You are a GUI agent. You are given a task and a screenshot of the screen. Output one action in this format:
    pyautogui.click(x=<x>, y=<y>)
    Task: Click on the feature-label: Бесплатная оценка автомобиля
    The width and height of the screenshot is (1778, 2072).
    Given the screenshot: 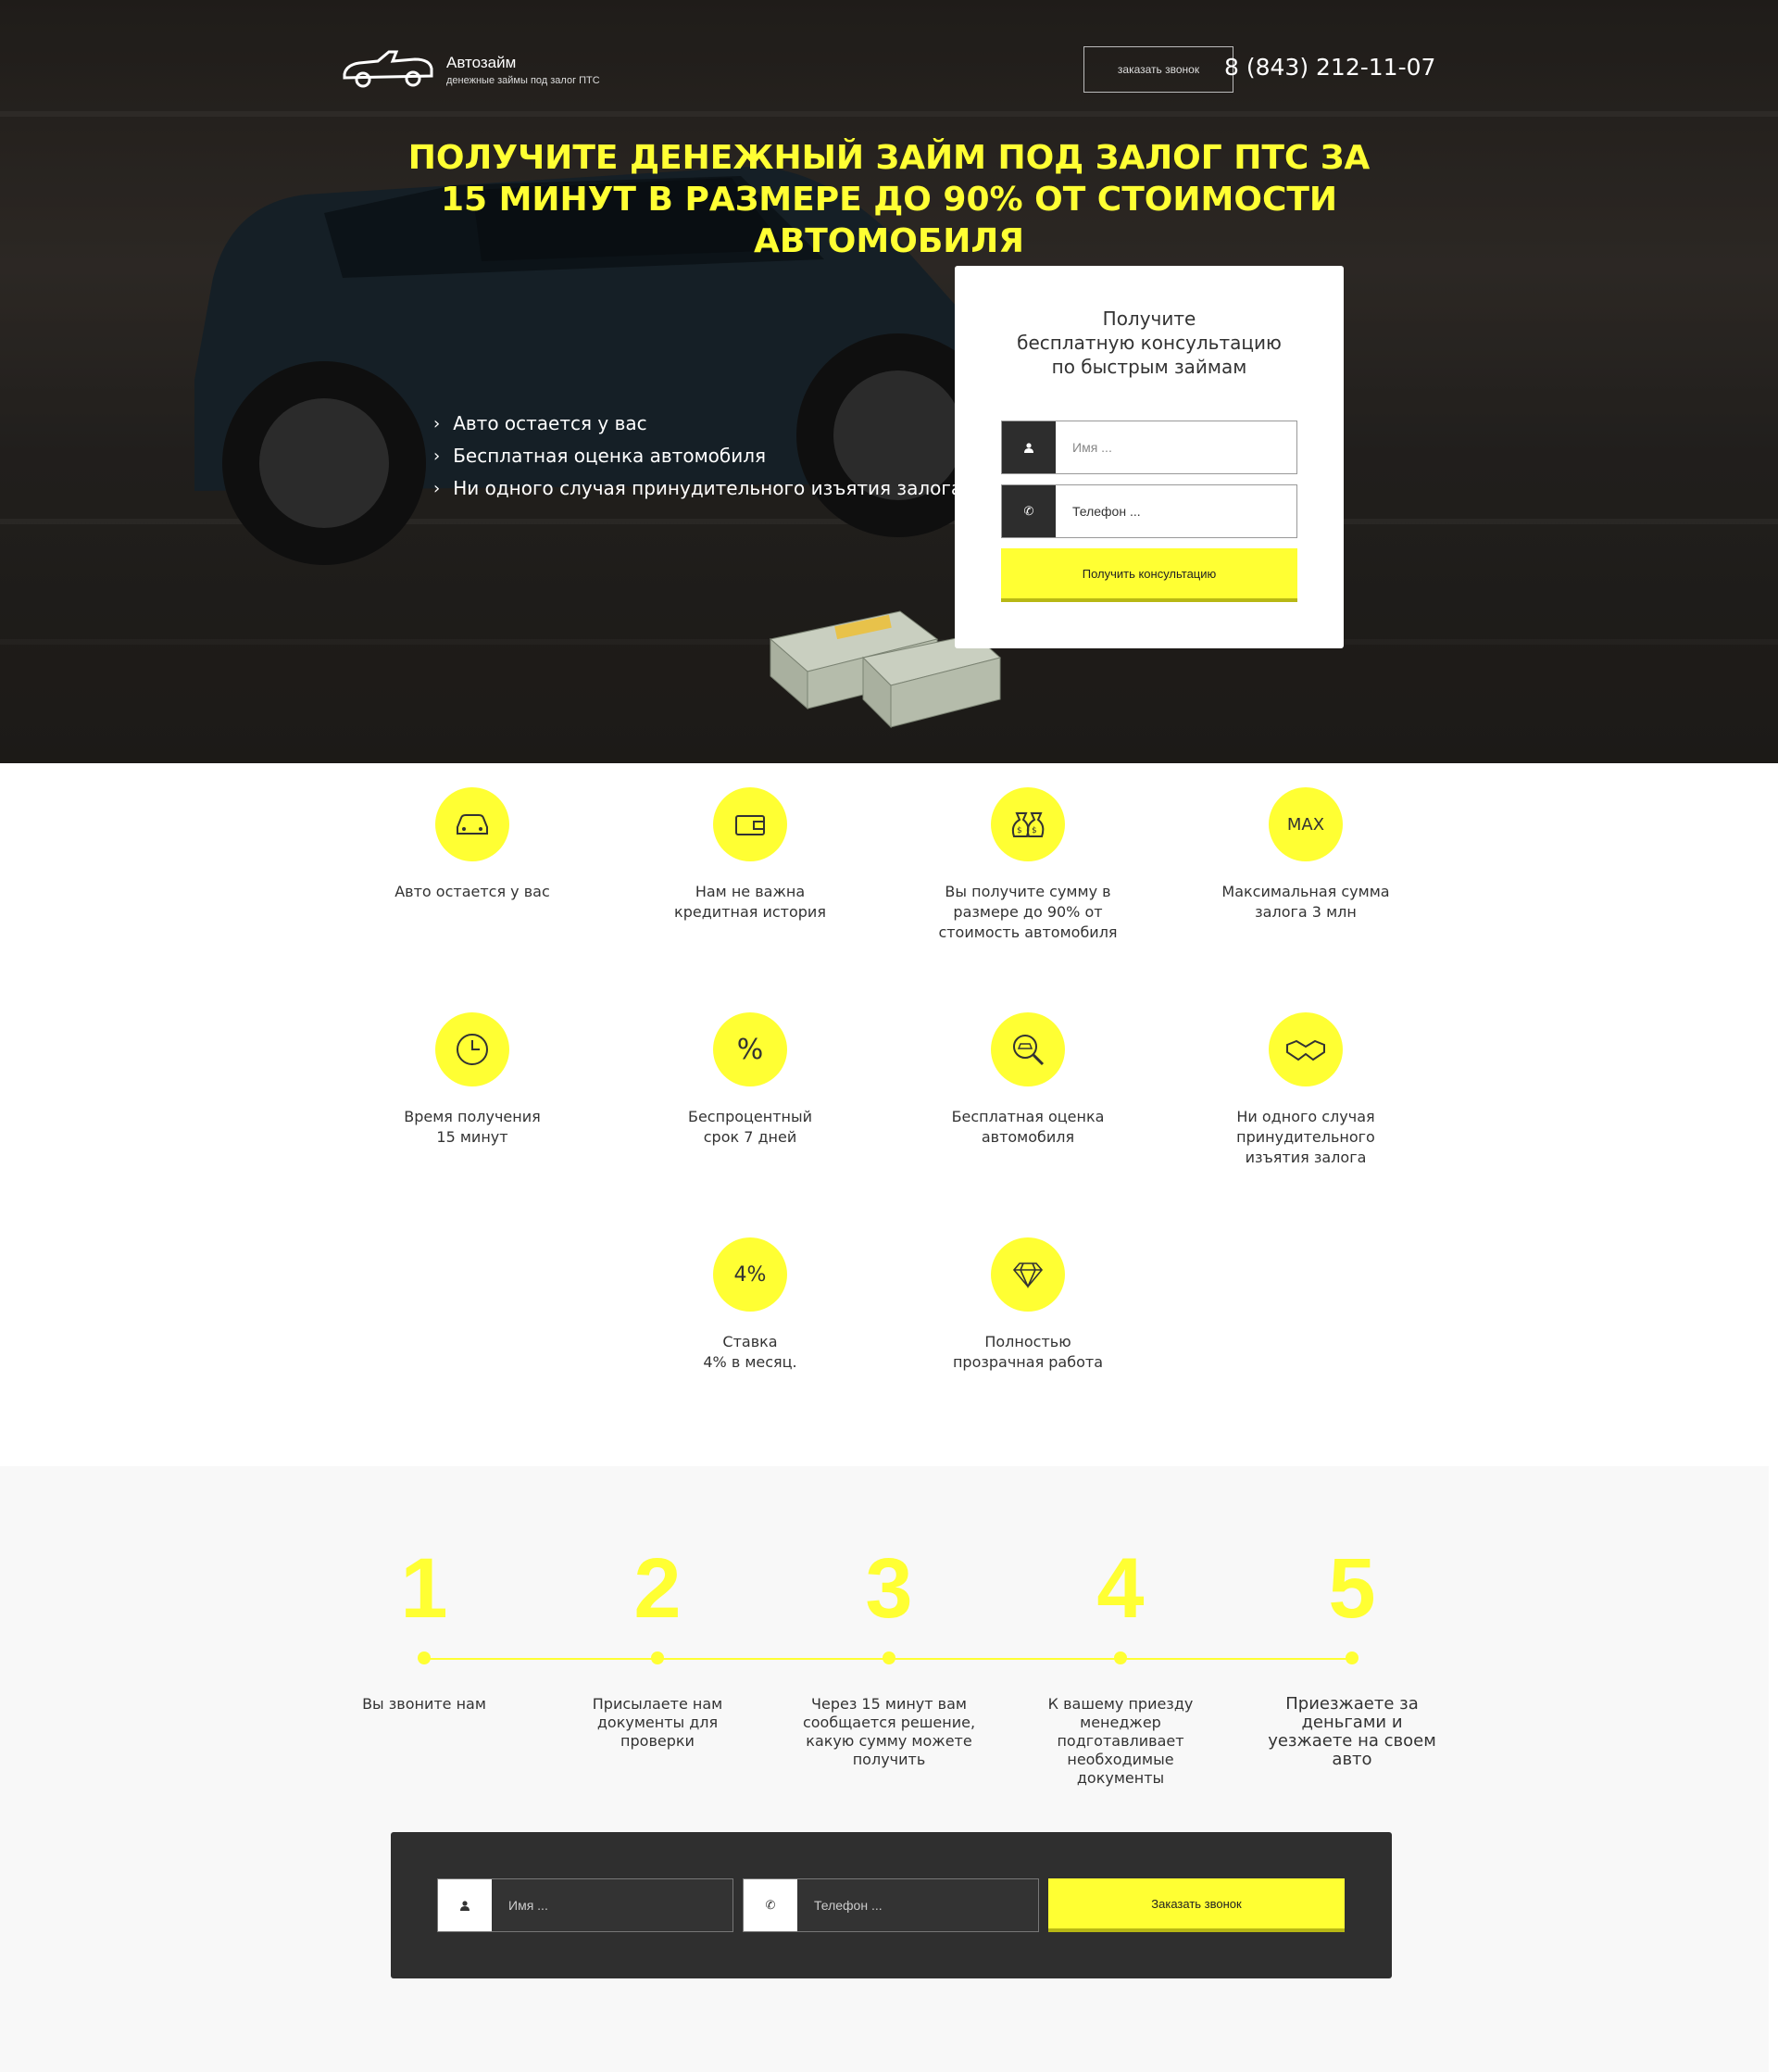 What is the action you would take?
    pyautogui.click(x=1028, y=1127)
    